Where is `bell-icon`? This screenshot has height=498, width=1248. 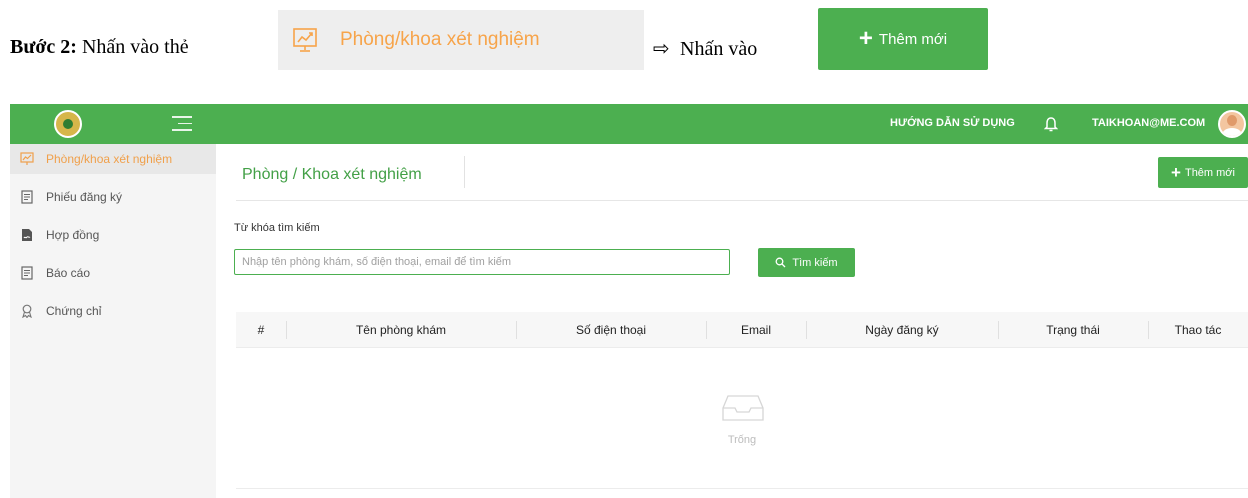
bell-icon is located at coordinates (1051, 124).